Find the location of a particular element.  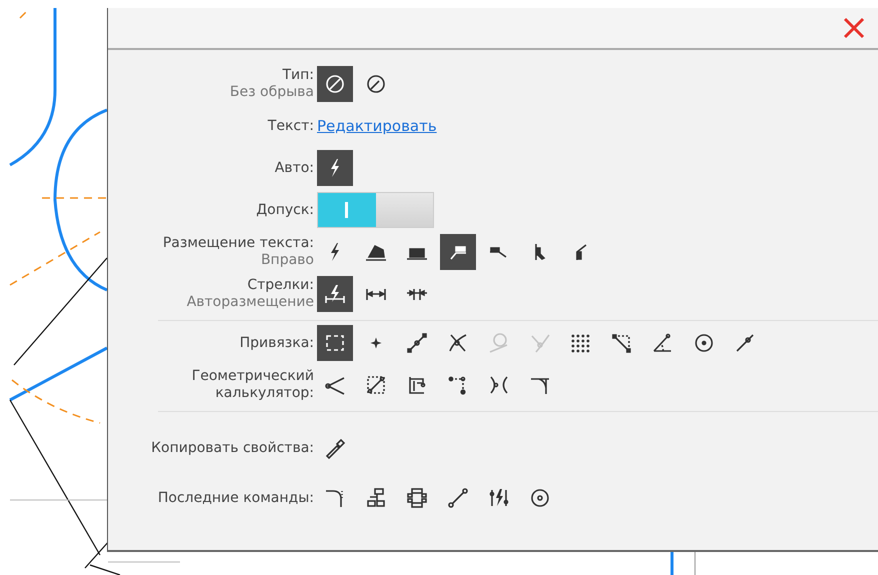

property-label: Авто: is located at coordinates (294, 168).